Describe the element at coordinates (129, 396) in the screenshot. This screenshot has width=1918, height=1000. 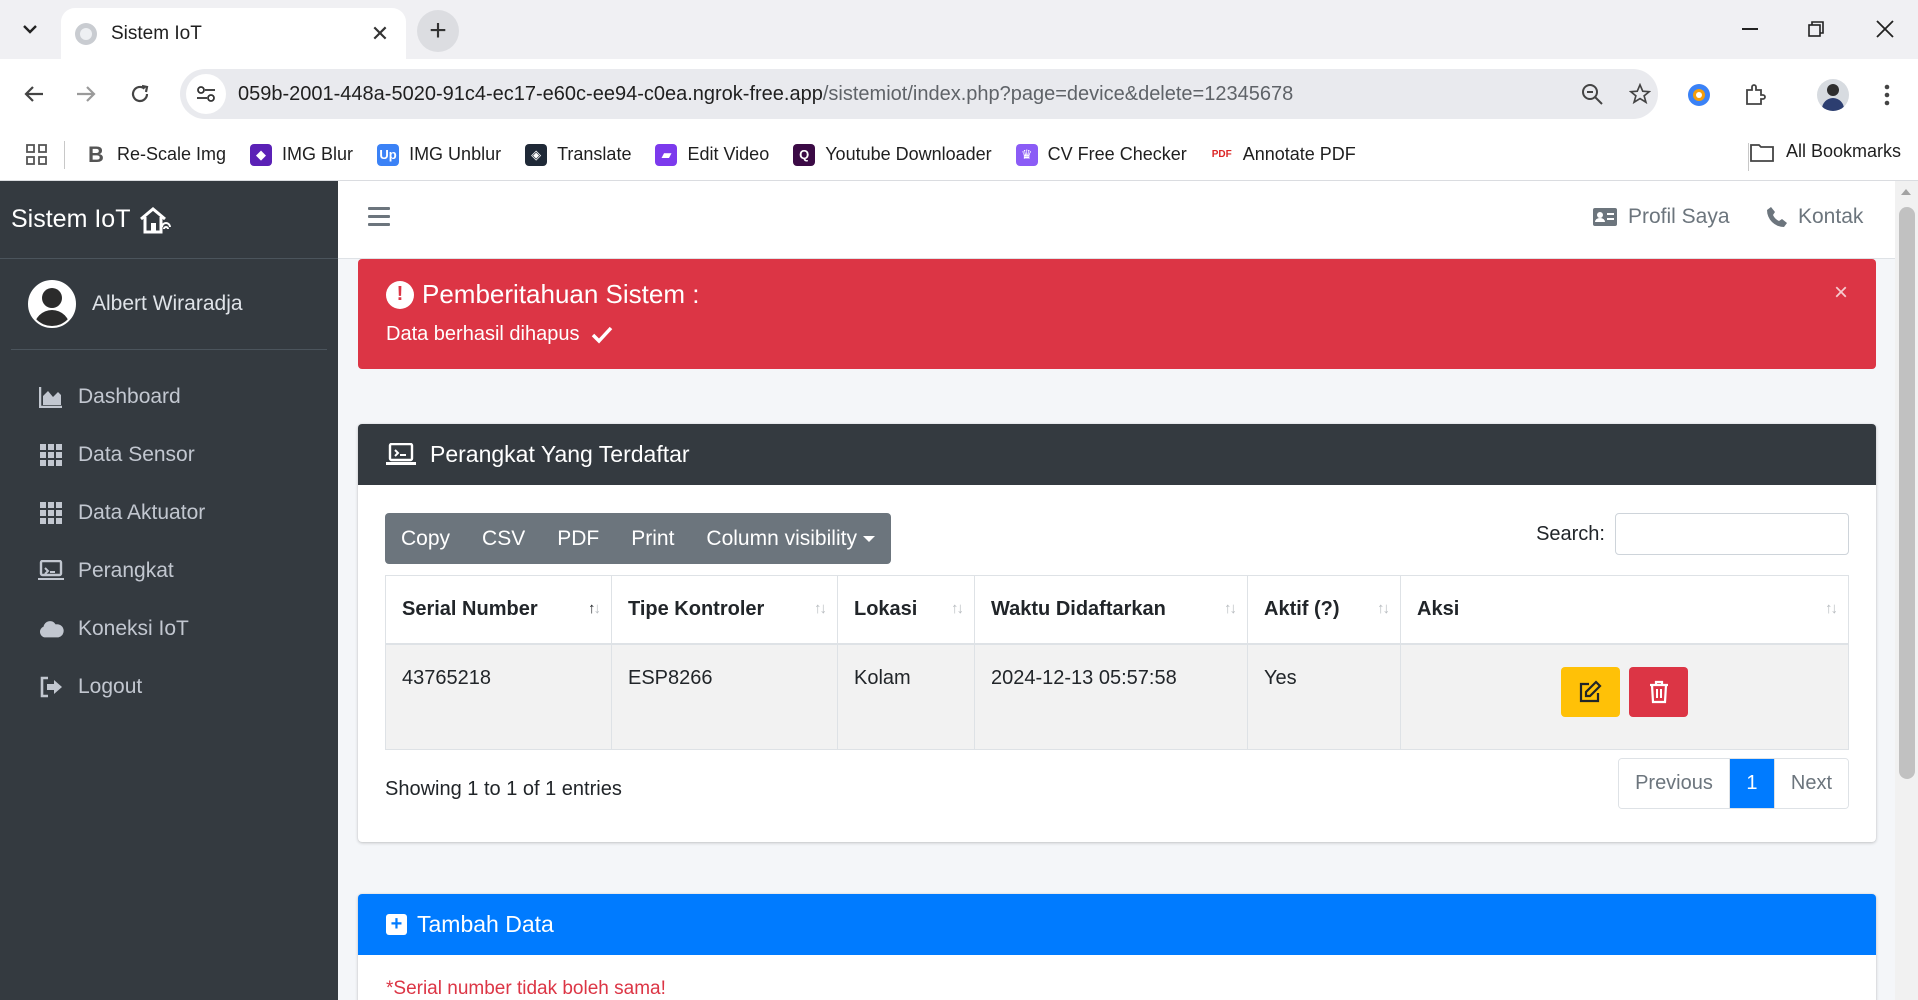
I see `sidebar-item-label: Dashboard` at that location.